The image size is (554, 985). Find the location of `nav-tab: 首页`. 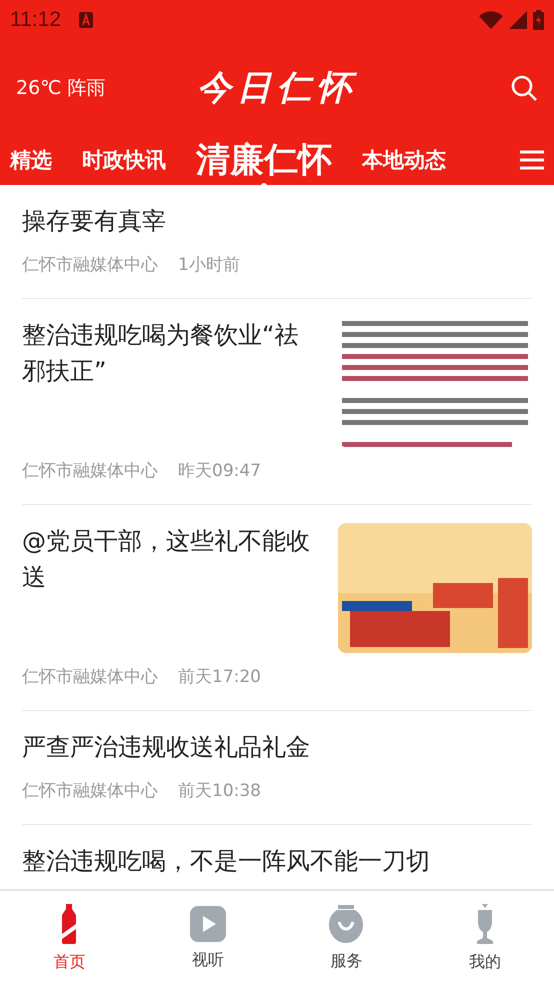

nav-tab: 首页 is located at coordinates (69, 938).